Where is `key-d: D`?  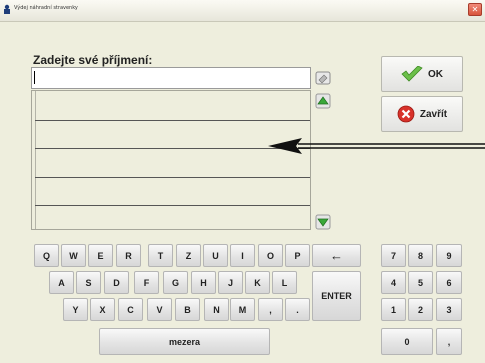
key-d: D is located at coordinates (116, 282).